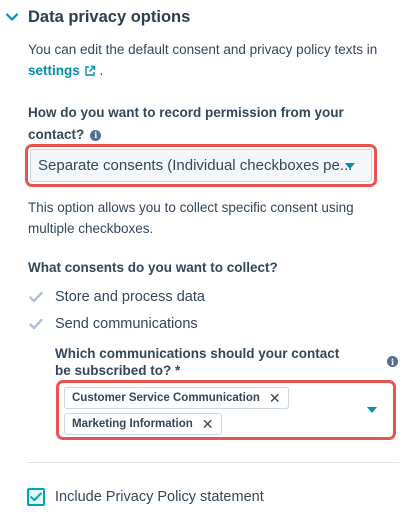 The height and width of the screenshot is (516, 409). I want to click on section-title: Data privacy options, so click(109, 16).